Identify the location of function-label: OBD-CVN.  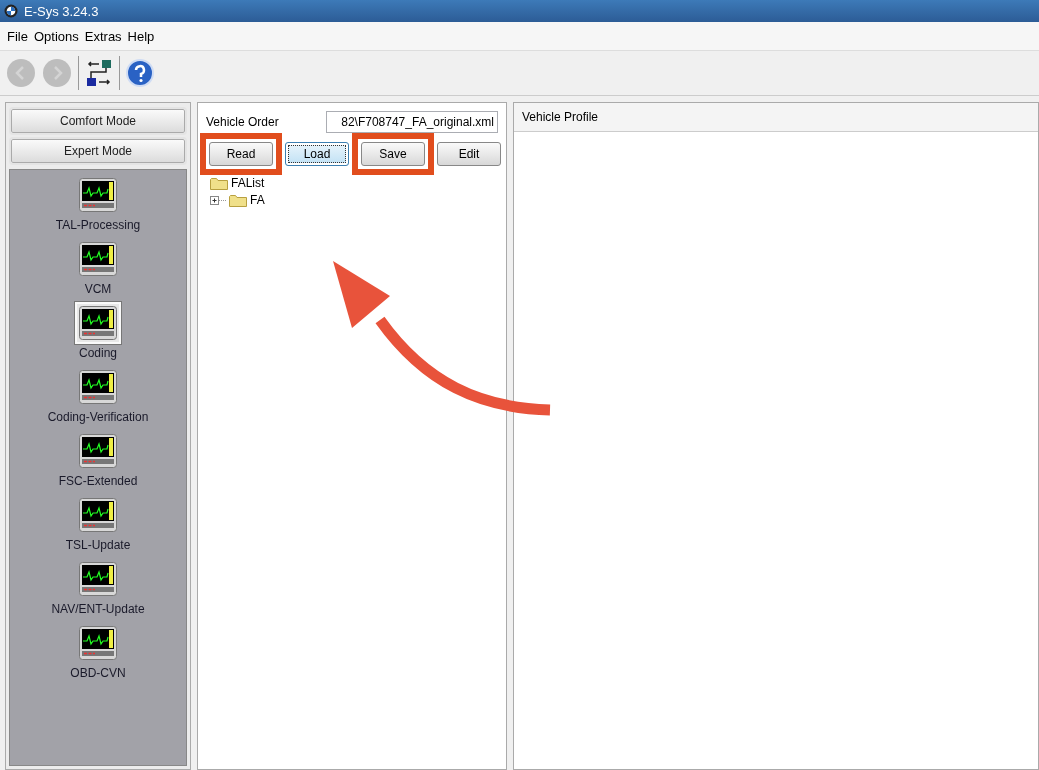
(98, 673).